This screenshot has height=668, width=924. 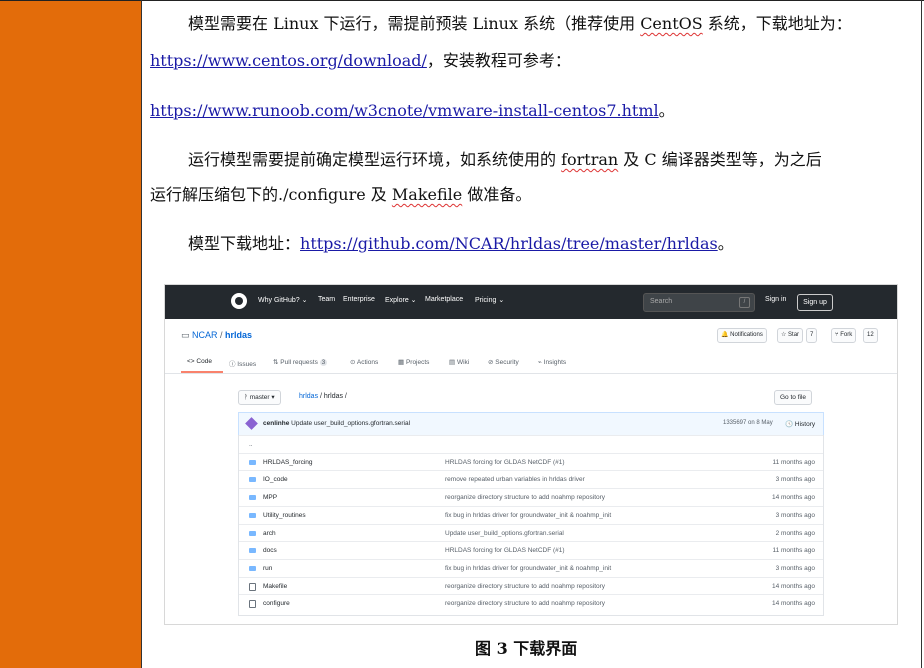 What do you see at coordinates (498, 60) in the screenshot?
I see `text: ，安装教程可参考：` at bounding box center [498, 60].